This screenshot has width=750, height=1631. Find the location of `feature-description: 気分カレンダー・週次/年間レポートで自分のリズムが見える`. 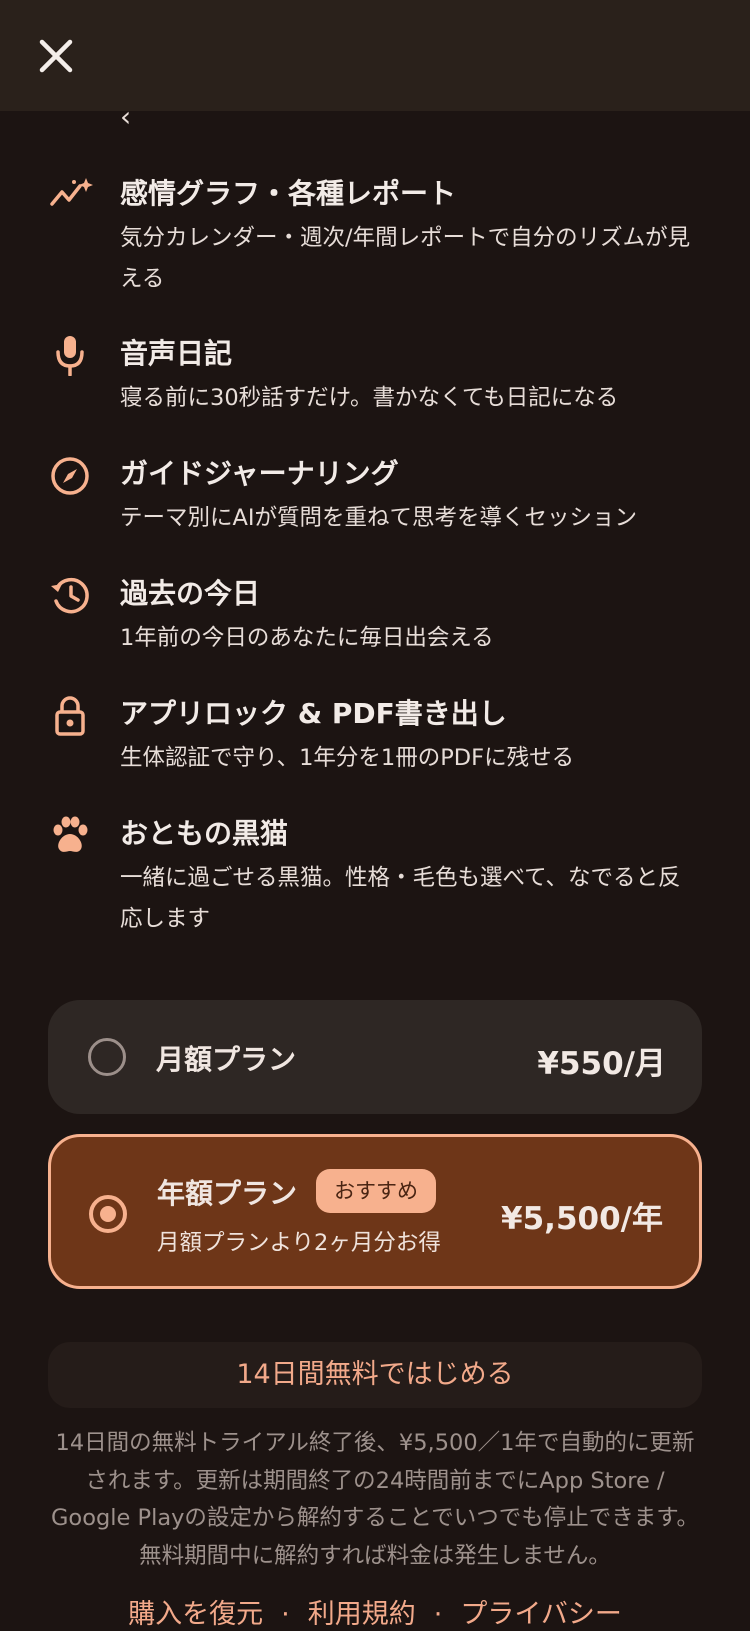

feature-description: 気分カレンダー・週次/年間レポートで自分のリズムが見える is located at coordinates (405, 258).